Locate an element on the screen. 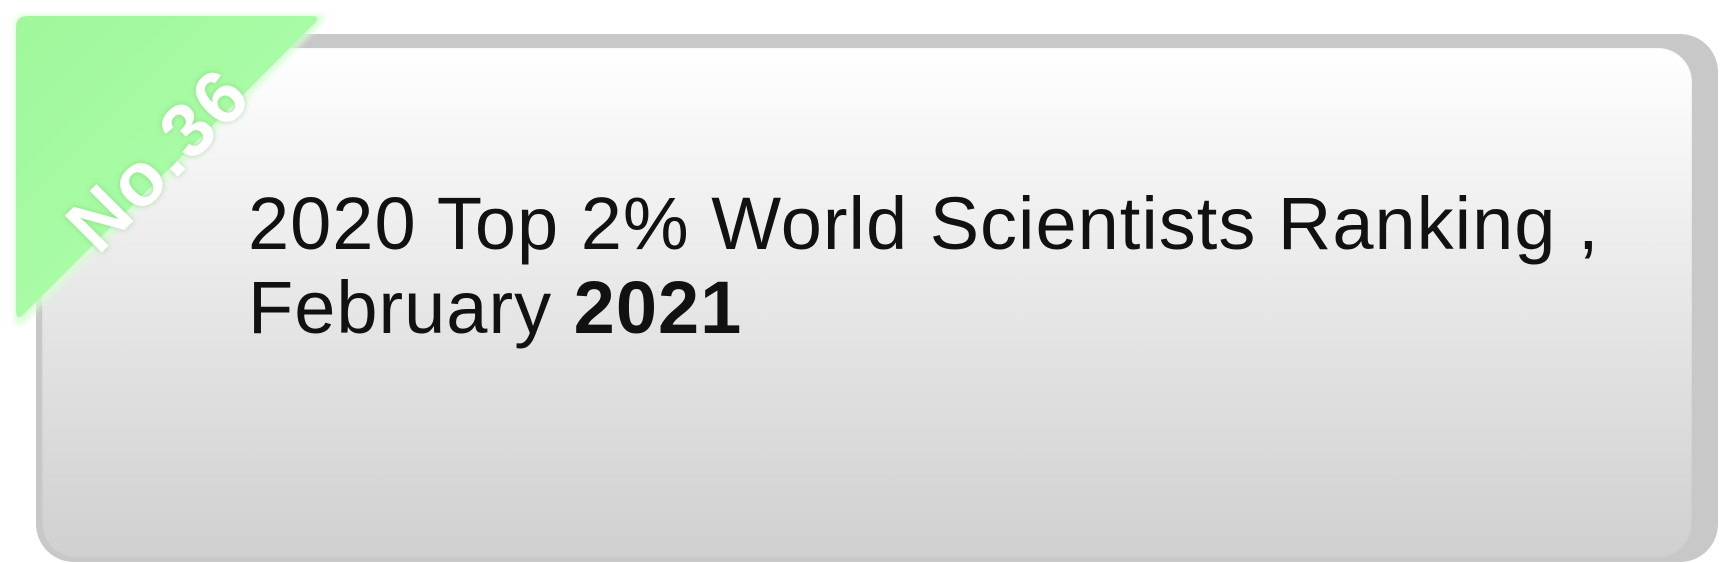 The height and width of the screenshot is (563, 1720). ranking-title-line-2: February 2021 is located at coordinates (938, 308).